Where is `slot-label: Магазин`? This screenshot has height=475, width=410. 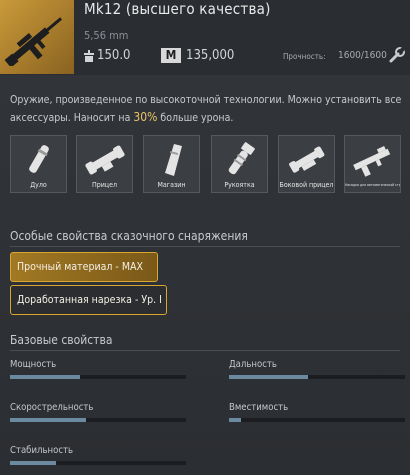 slot-label: Магазин is located at coordinates (171, 185).